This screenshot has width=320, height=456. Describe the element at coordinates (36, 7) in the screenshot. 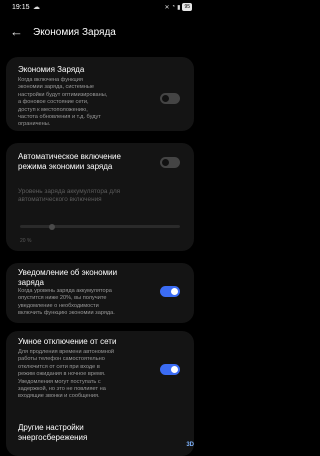

I see `cloud-icon: ☁` at that location.